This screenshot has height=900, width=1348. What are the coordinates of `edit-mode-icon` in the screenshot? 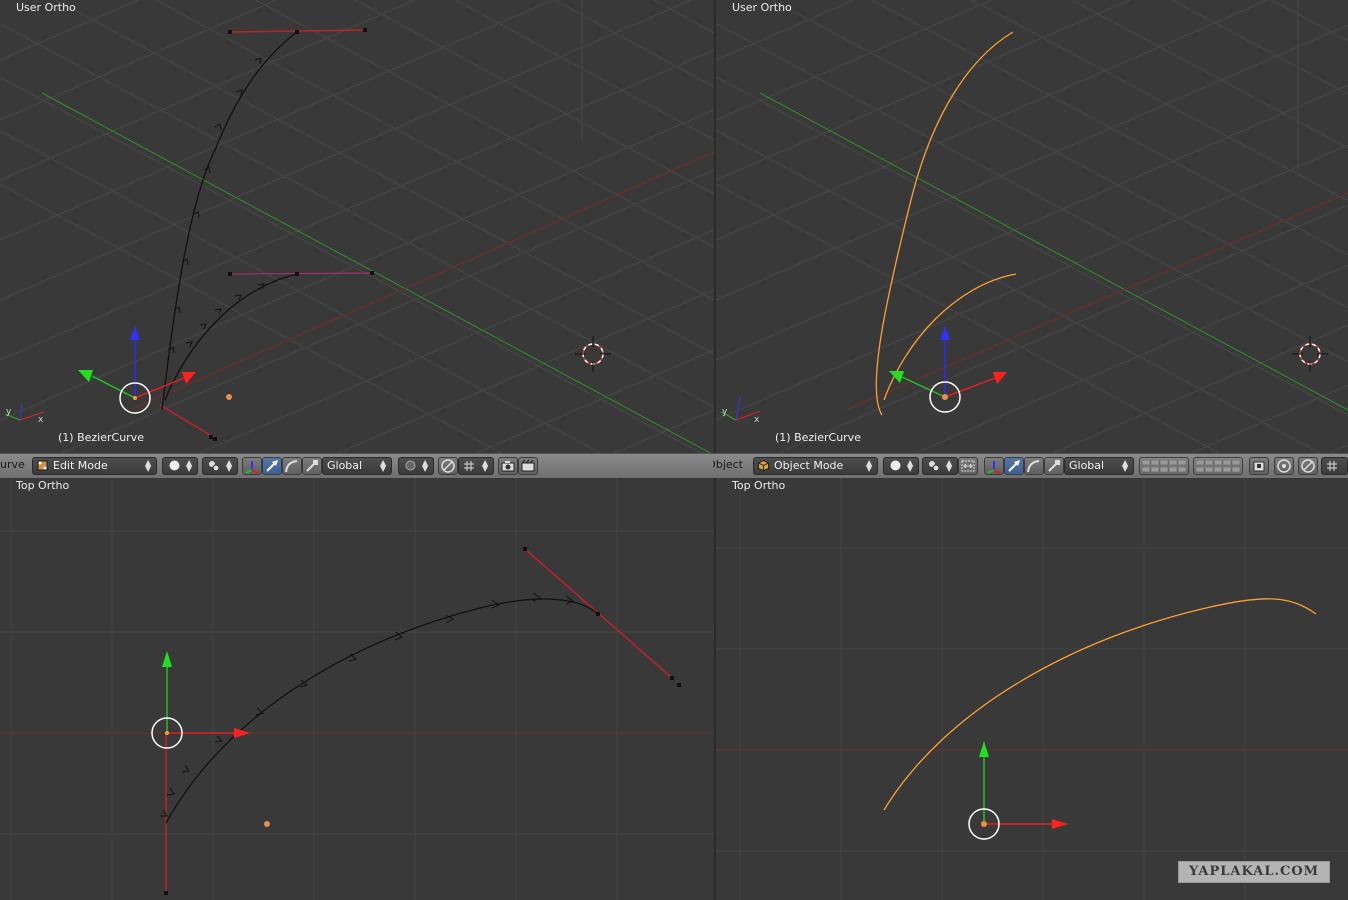 It's located at (42, 465).